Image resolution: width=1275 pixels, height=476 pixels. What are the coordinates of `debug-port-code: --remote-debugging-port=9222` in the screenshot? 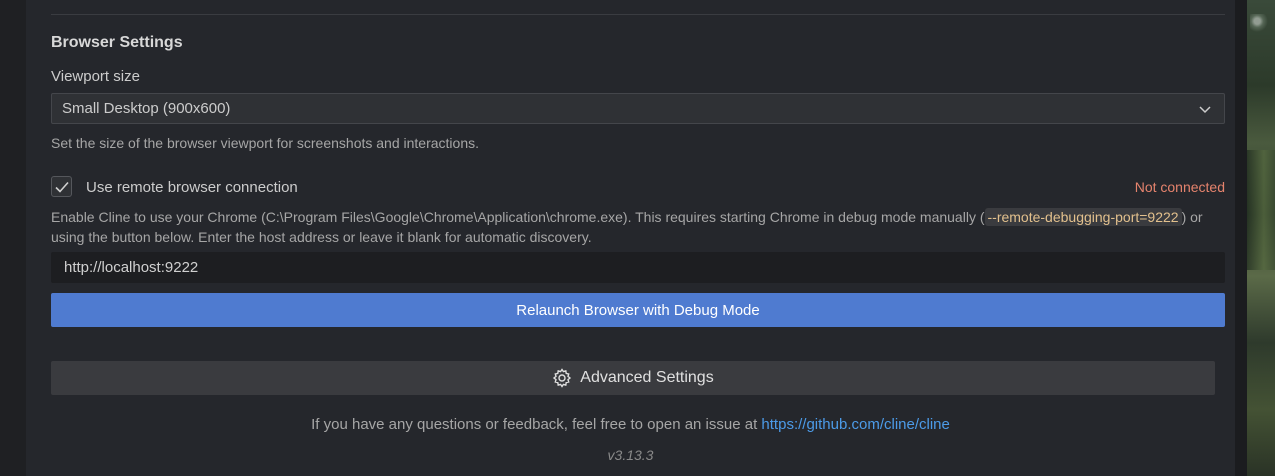 It's located at (1083, 217).